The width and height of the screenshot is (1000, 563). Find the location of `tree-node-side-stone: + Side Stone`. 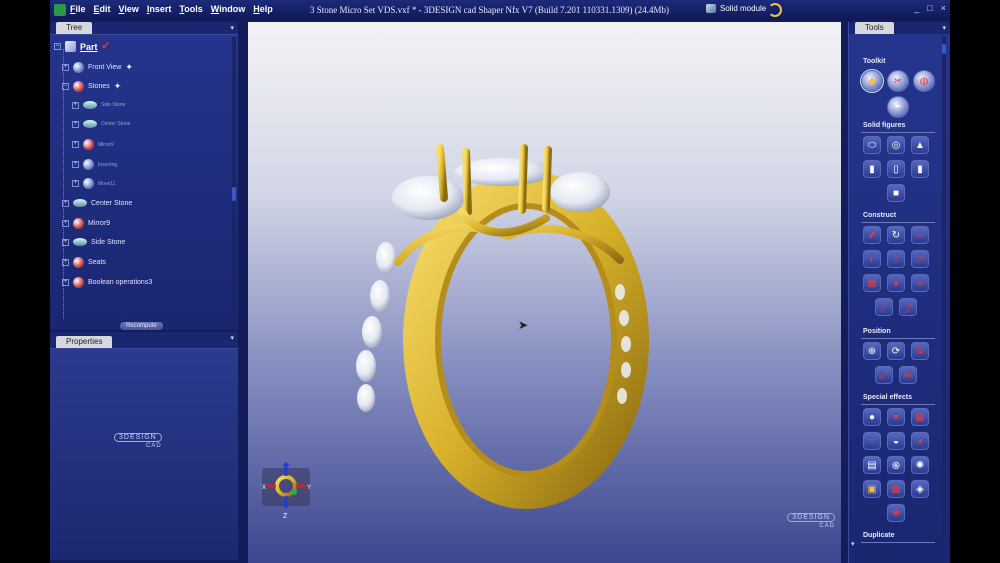

tree-node-side-stone: + Side Stone is located at coordinates (93, 242).